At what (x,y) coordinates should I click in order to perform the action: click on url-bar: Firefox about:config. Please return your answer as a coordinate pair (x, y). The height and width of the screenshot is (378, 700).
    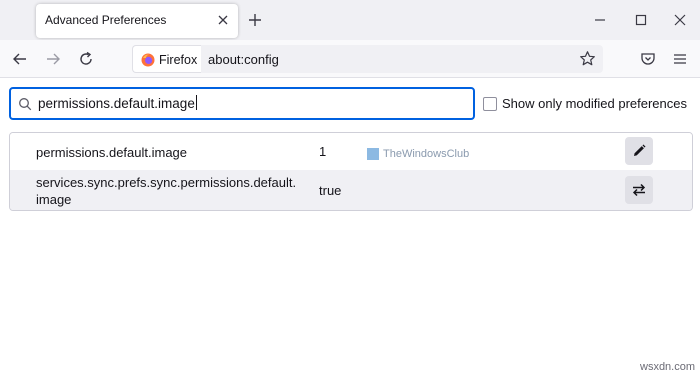
    Looking at the image, I should click on (367, 59).